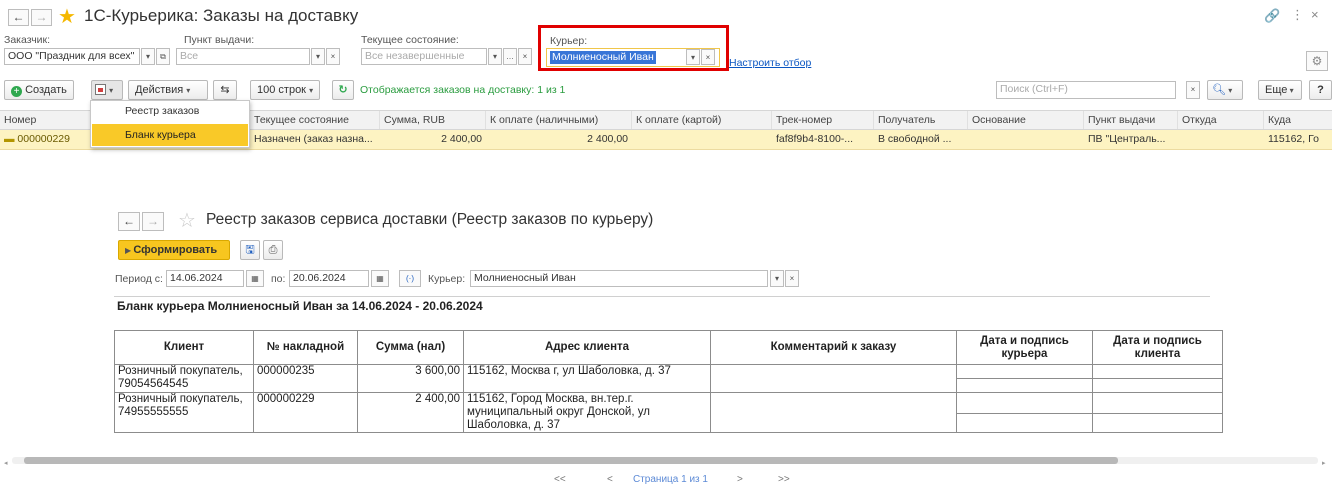 This screenshot has width=1332, height=490. Describe the element at coordinates (37, 139) in the screenshot. I see `row-number: ▬ 000000229` at that location.